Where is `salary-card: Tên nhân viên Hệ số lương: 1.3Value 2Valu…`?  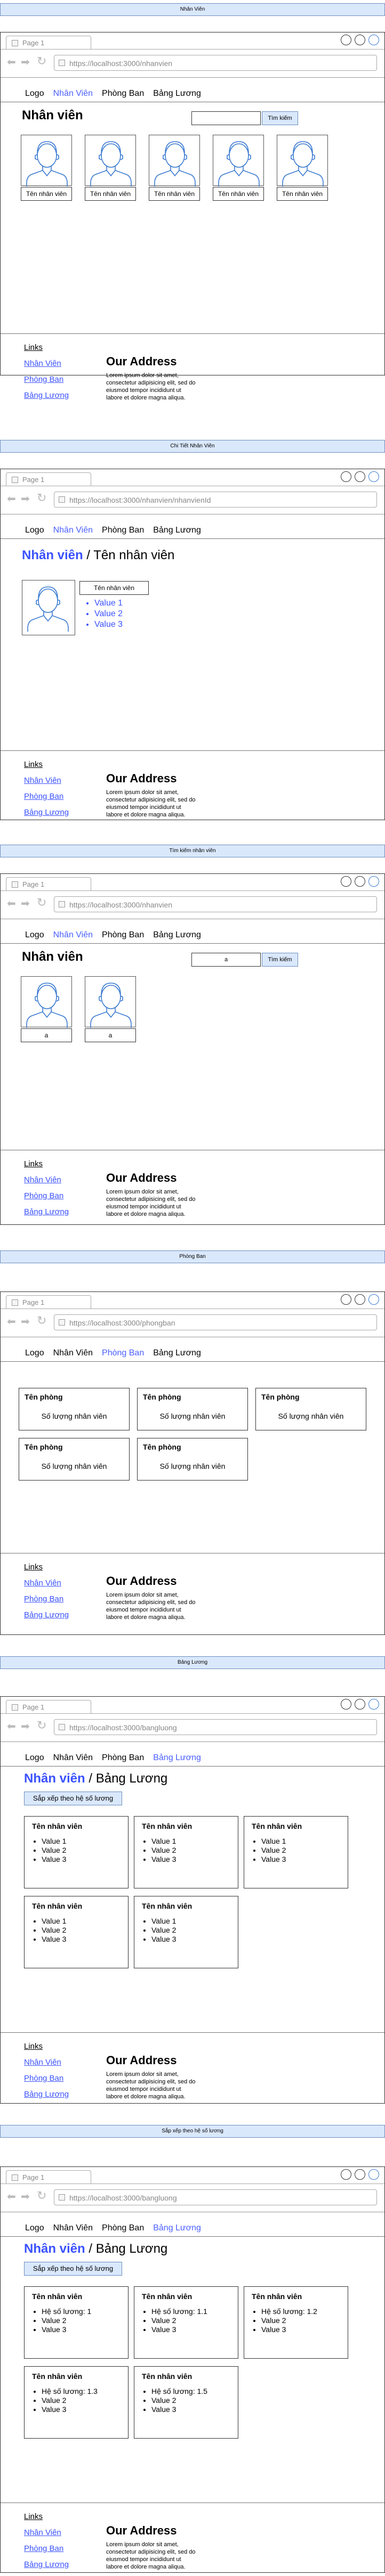 salary-card: Tên nhân viên Hệ số lương: 1.3Value 2Valu… is located at coordinates (76, 2402).